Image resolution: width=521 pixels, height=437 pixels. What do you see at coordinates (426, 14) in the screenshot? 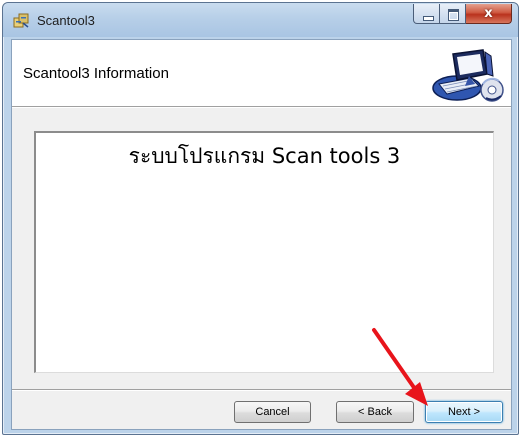
I see `minimize-button` at bounding box center [426, 14].